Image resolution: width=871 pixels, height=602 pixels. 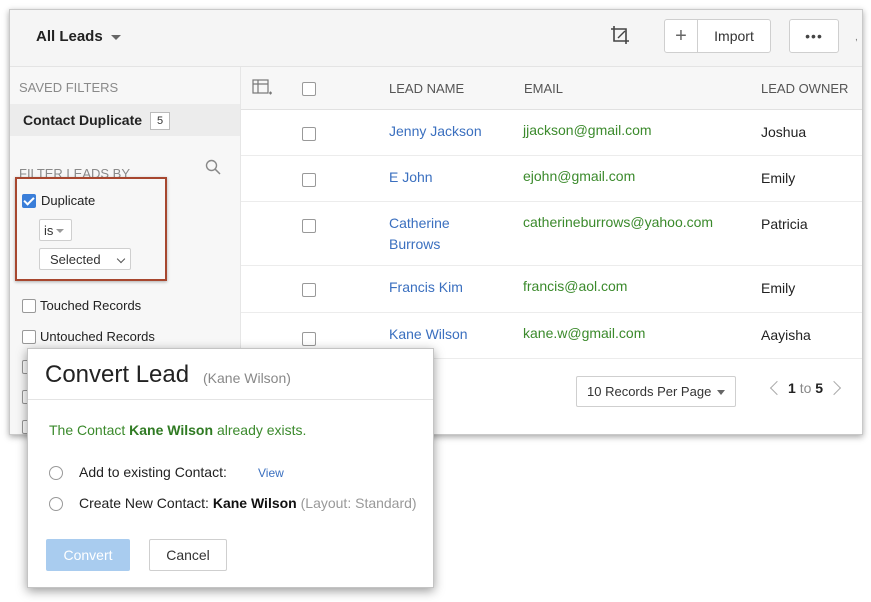 I want to click on select-all-checkbox, so click(x=309, y=89).